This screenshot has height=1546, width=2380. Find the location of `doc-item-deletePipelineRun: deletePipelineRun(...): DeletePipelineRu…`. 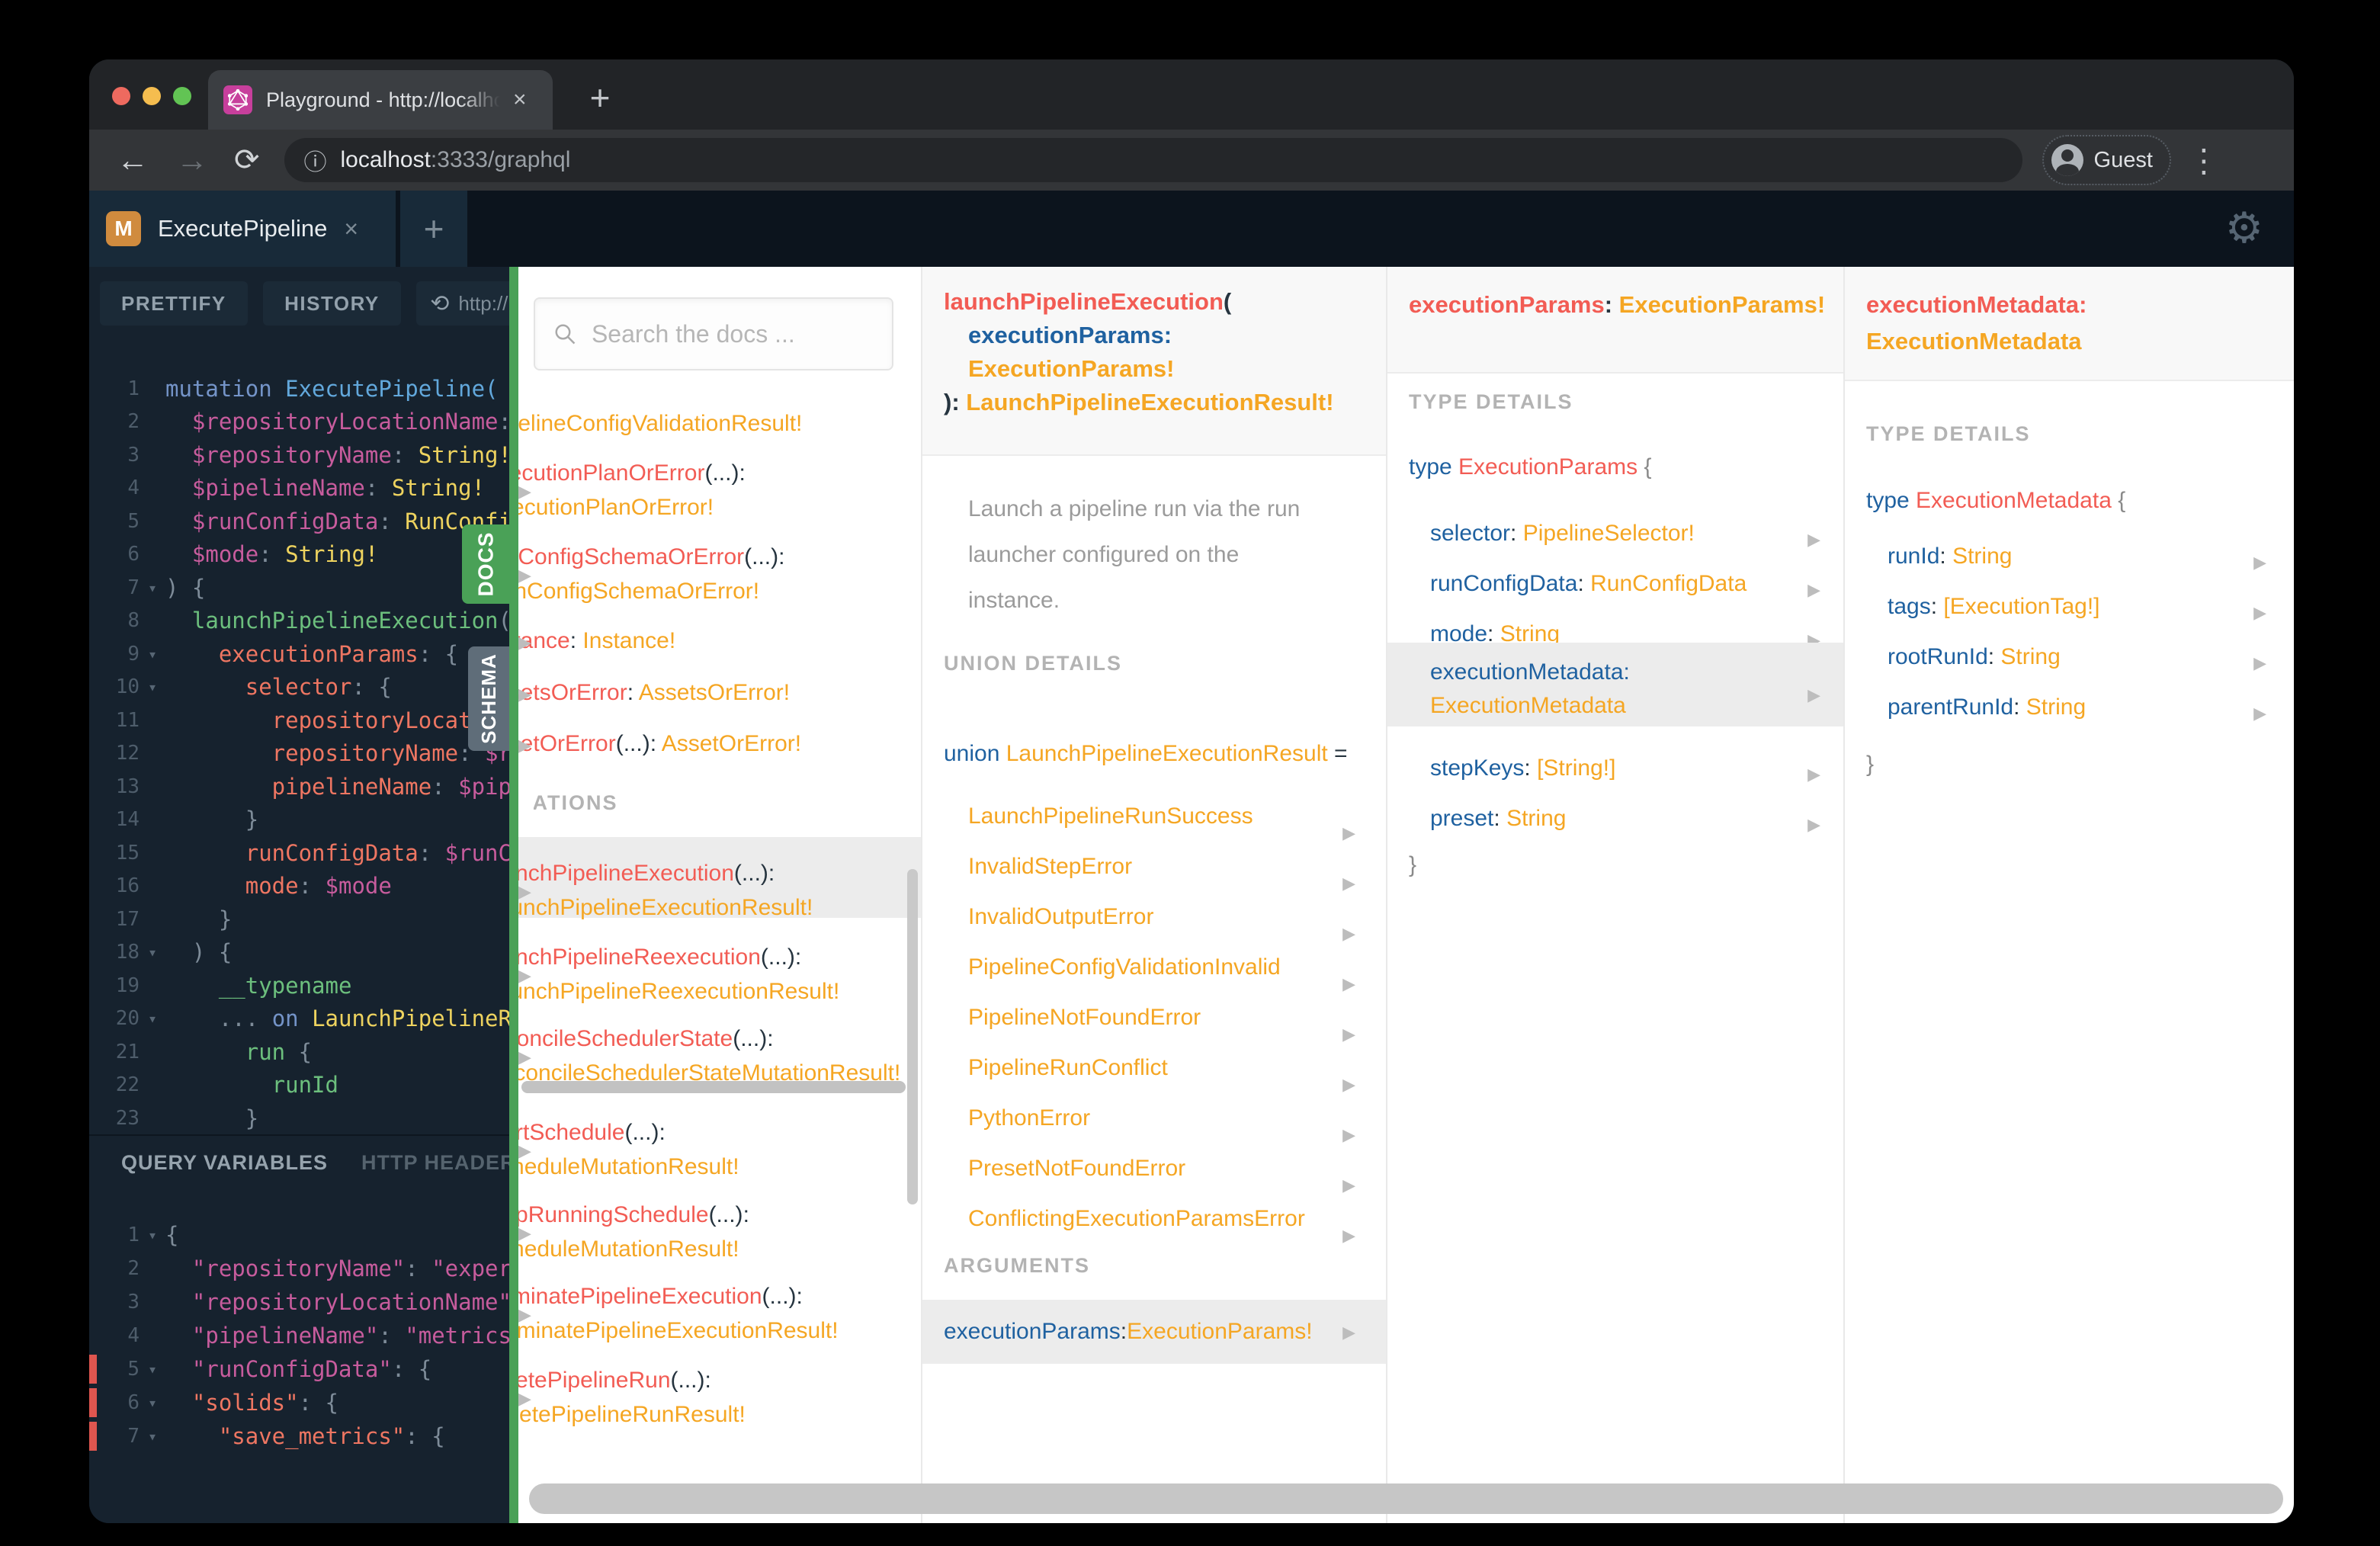

doc-item-deletePipelineRun: deletePipelineRun(...): DeletePipelineRu… is located at coordinates (710, 1397).